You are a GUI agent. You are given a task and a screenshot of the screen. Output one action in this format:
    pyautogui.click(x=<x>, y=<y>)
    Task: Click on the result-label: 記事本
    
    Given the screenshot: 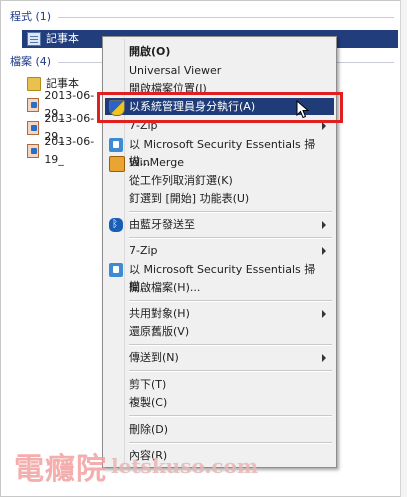 What is the action you would take?
    pyautogui.click(x=62, y=38)
    